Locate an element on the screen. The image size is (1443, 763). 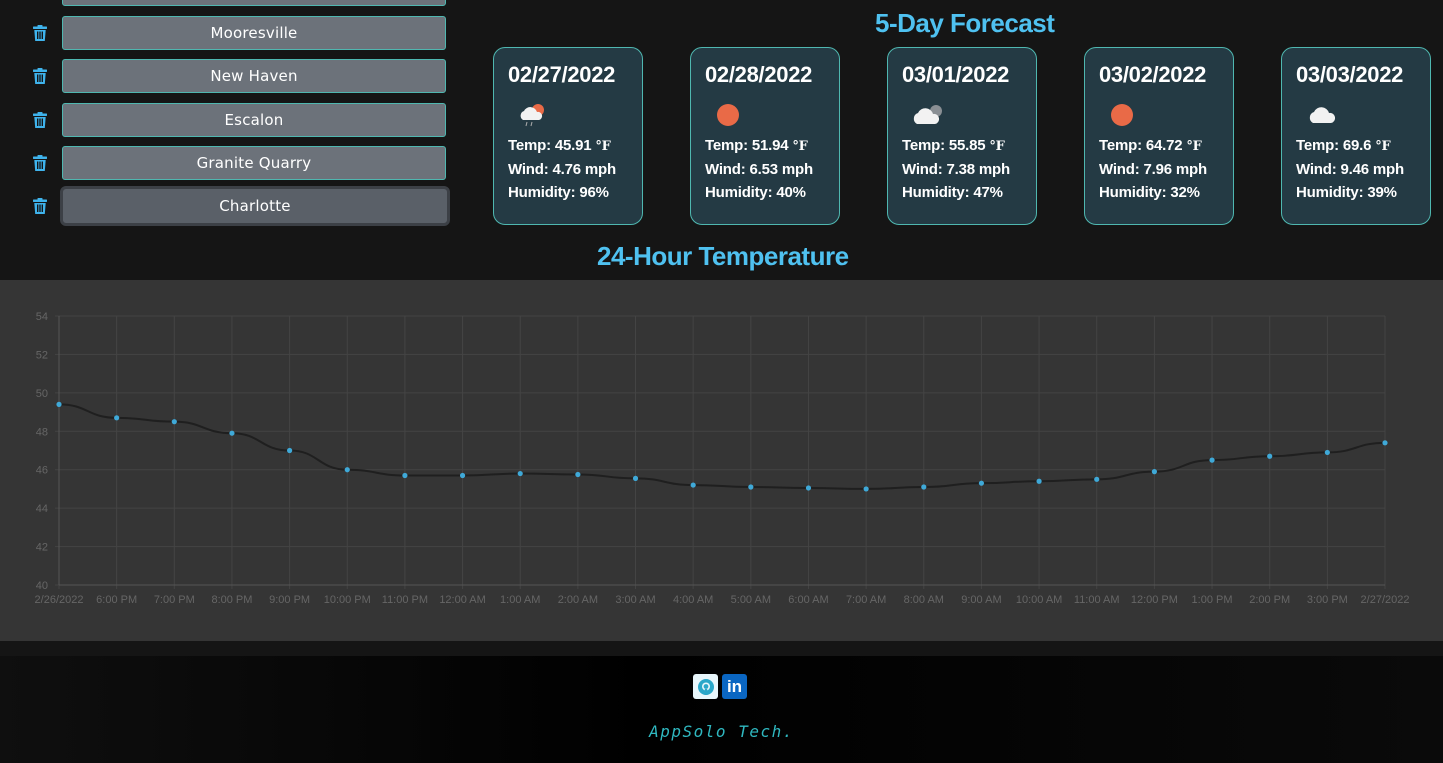
x-tick-label: 9:00 PM is located at coordinates (289, 600).